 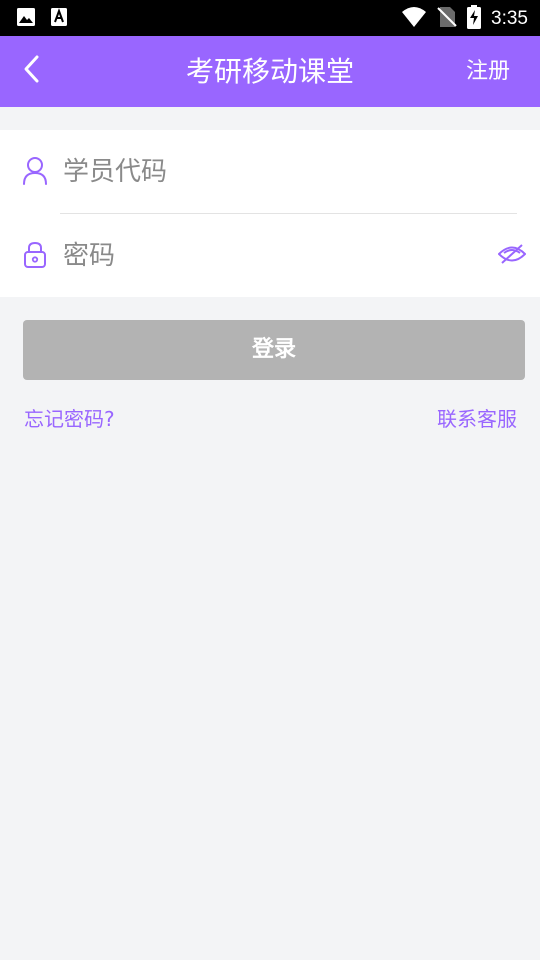 I want to click on eye-hidden-icon, so click(x=512, y=254).